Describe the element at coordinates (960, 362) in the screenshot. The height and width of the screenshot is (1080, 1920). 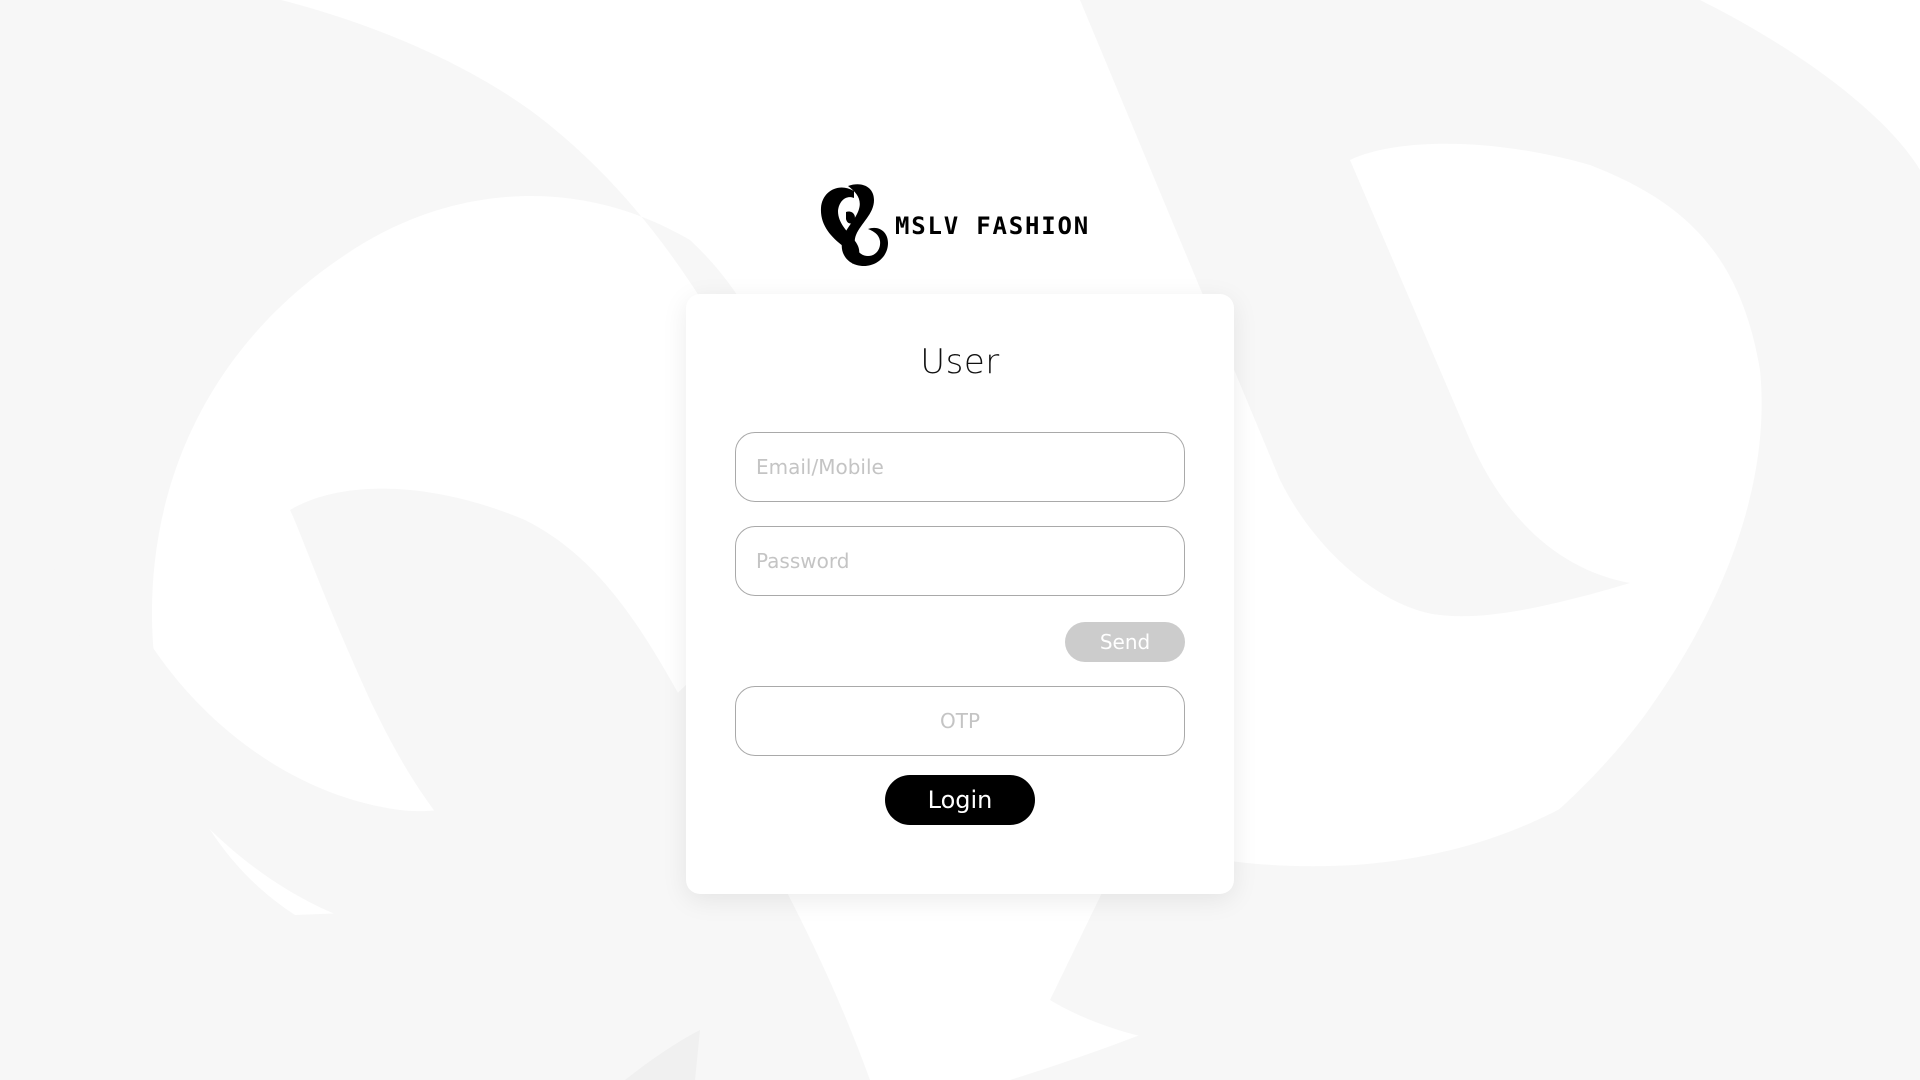
I see `page-title: User` at that location.